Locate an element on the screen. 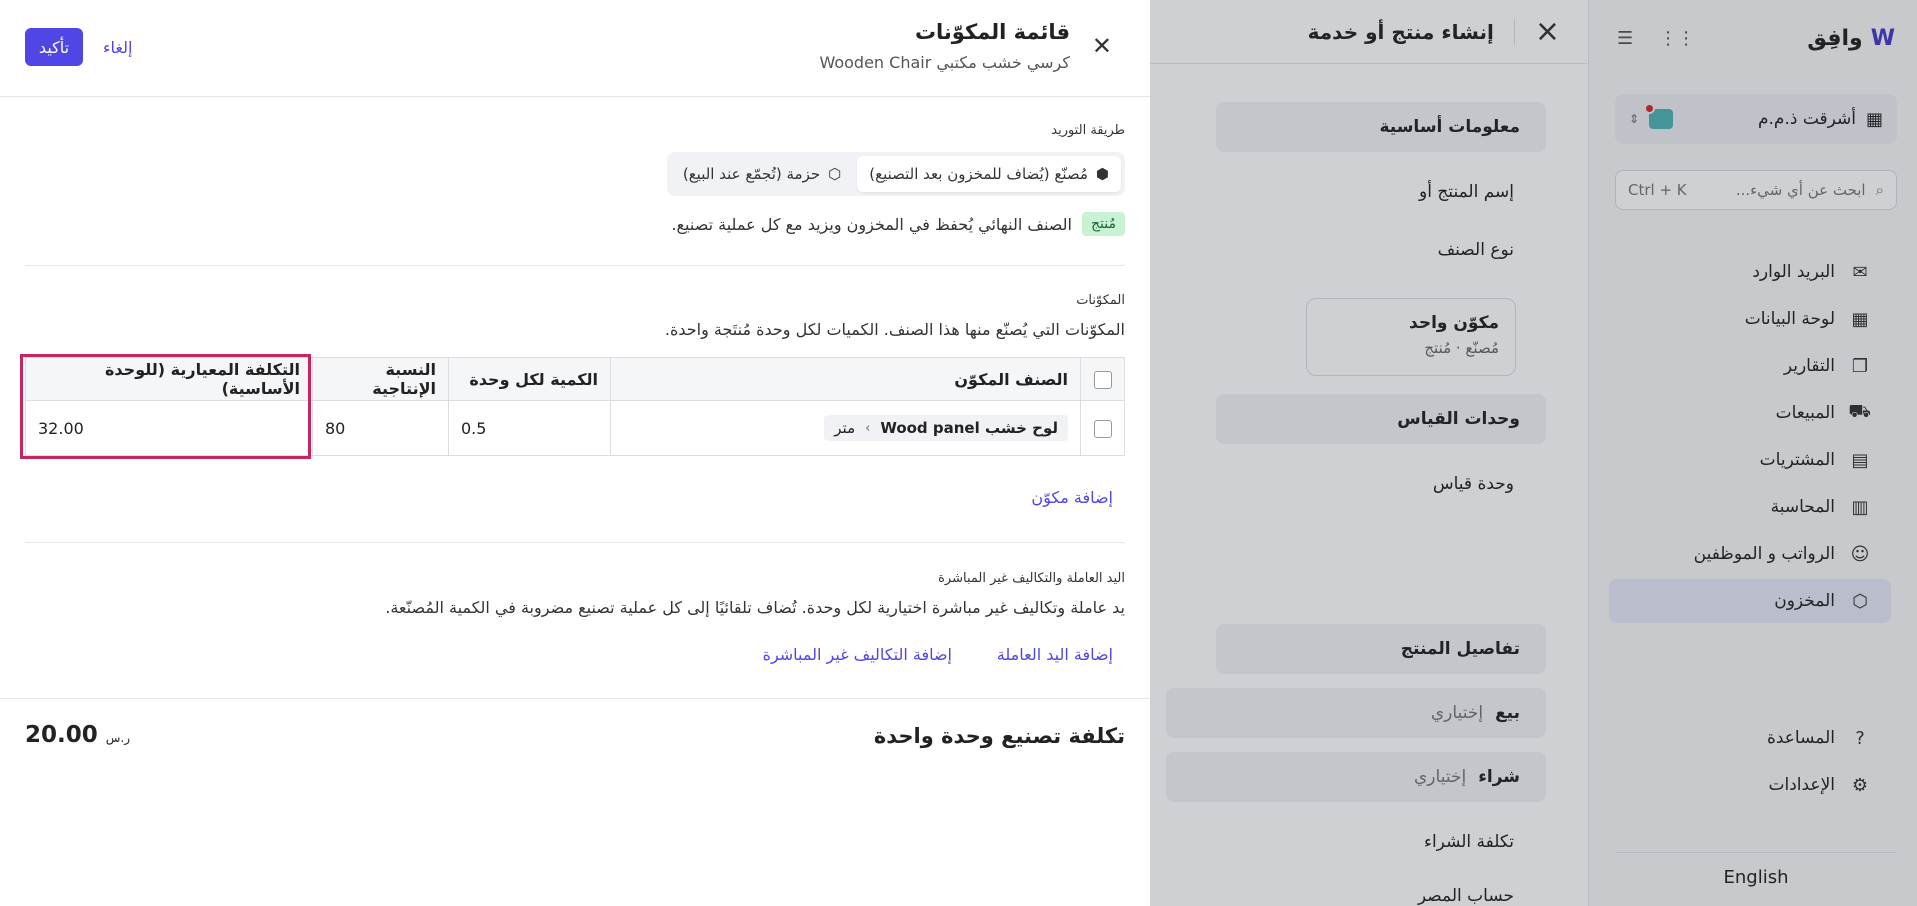 This screenshot has width=1917, height=906. confirm-button: تأكيد is located at coordinates (54, 47).